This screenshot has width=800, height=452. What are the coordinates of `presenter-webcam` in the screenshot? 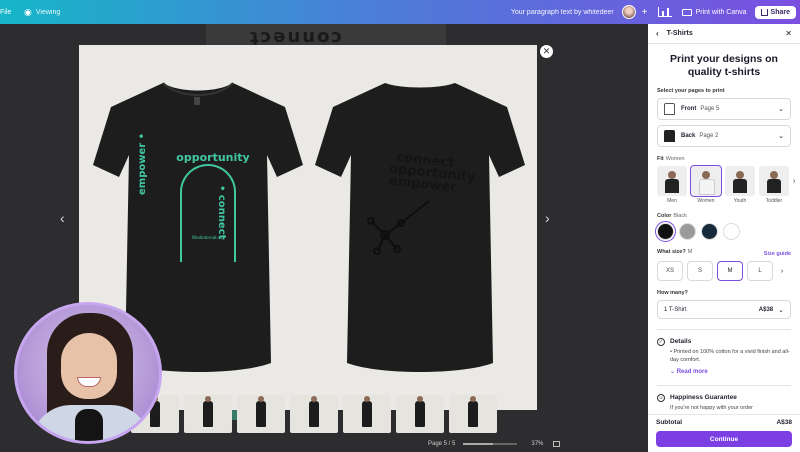 It's located at (88, 373).